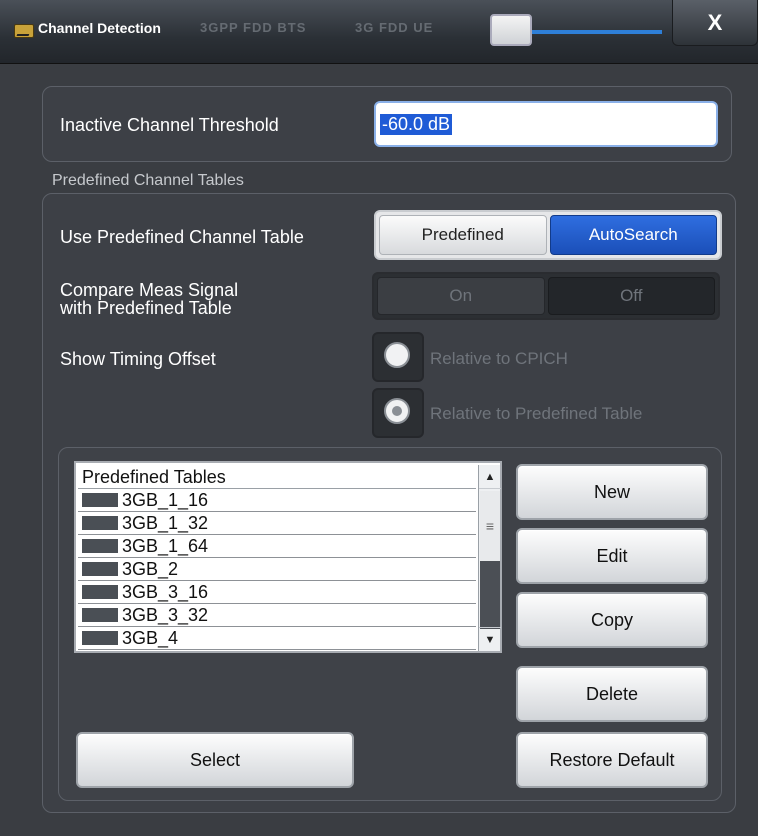  Describe the element at coordinates (715, 23) in the screenshot. I see `close-button: X` at that location.